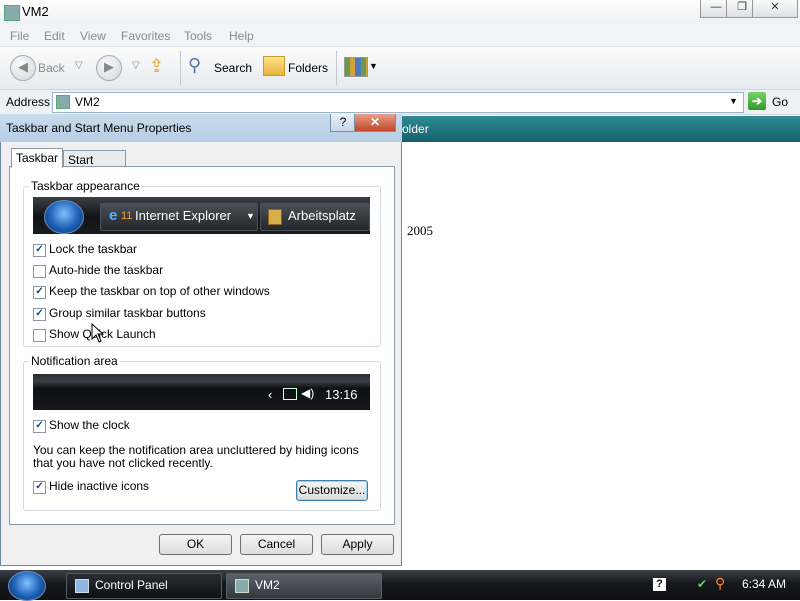  I want to click on back-button-label: Back, so click(51, 68).